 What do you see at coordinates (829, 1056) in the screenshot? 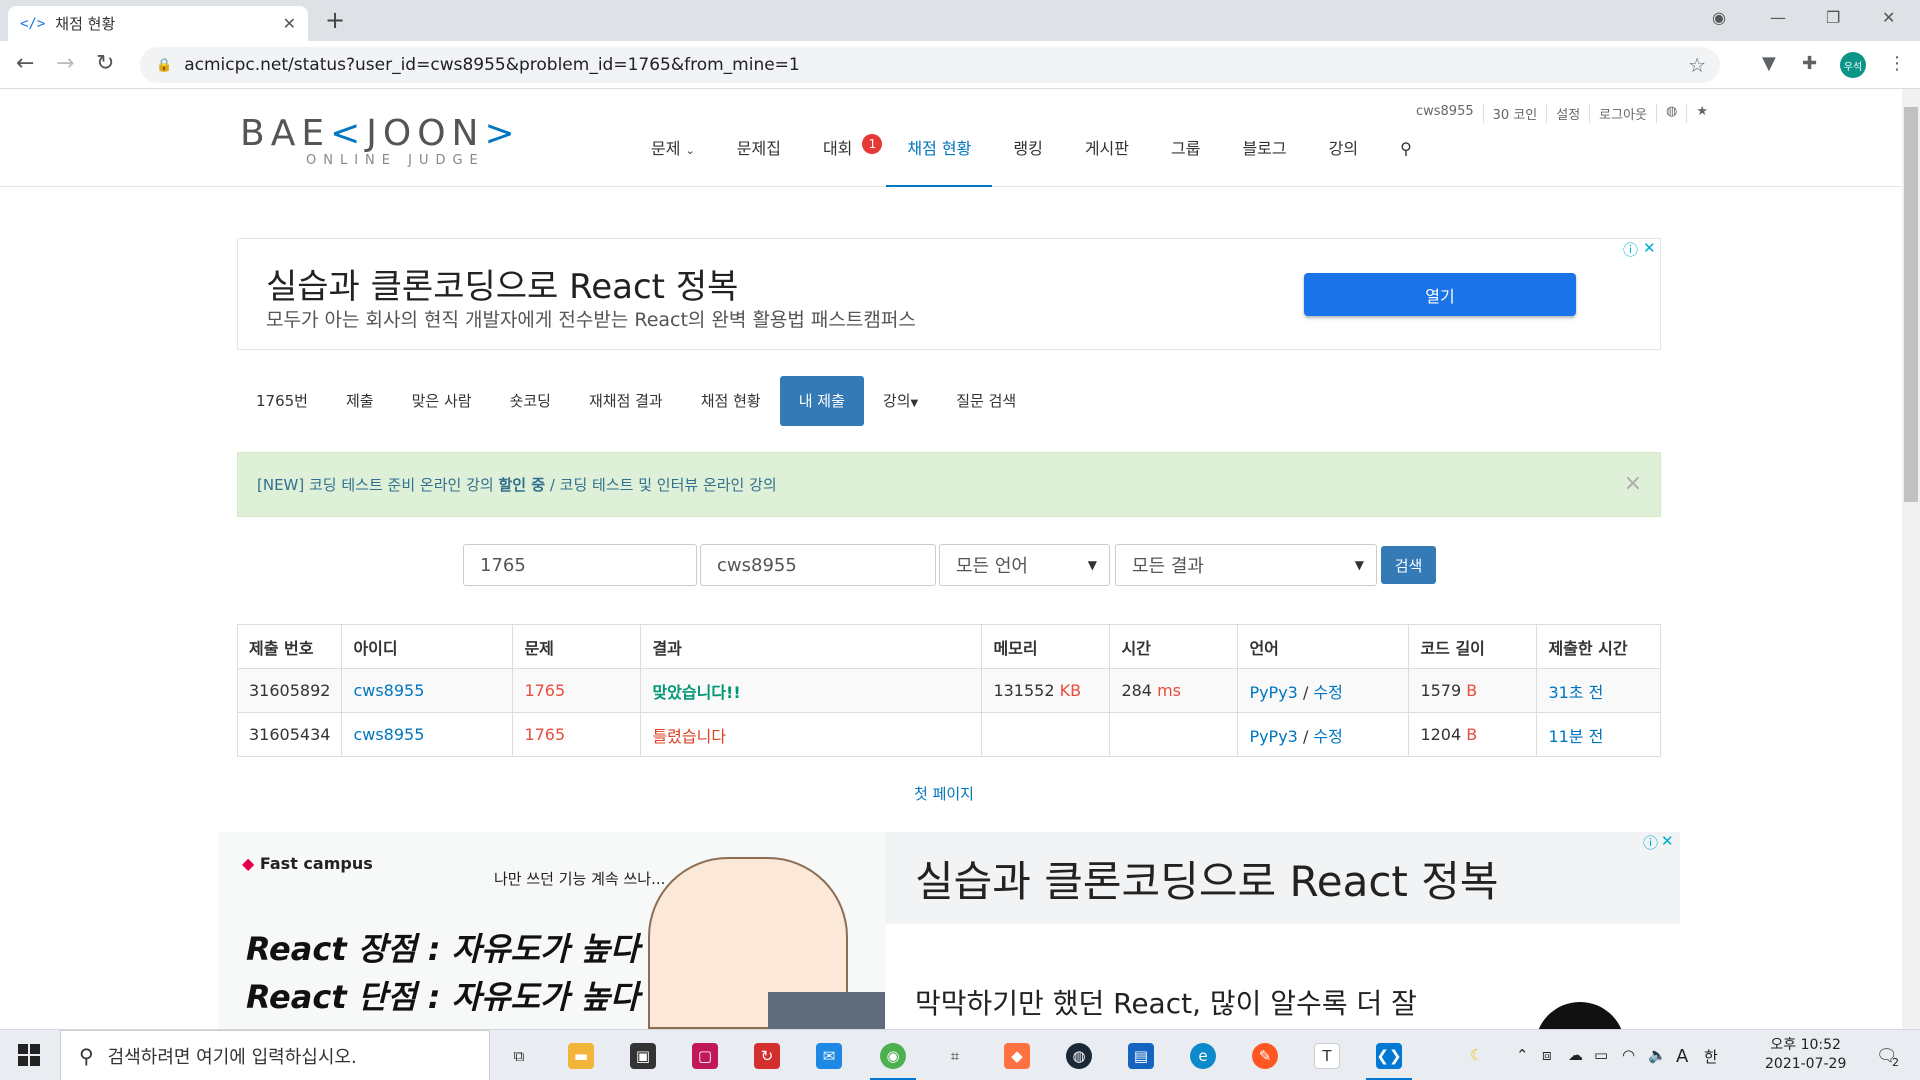
I see `mail-icon: ✉` at bounding box center [829, 1056].